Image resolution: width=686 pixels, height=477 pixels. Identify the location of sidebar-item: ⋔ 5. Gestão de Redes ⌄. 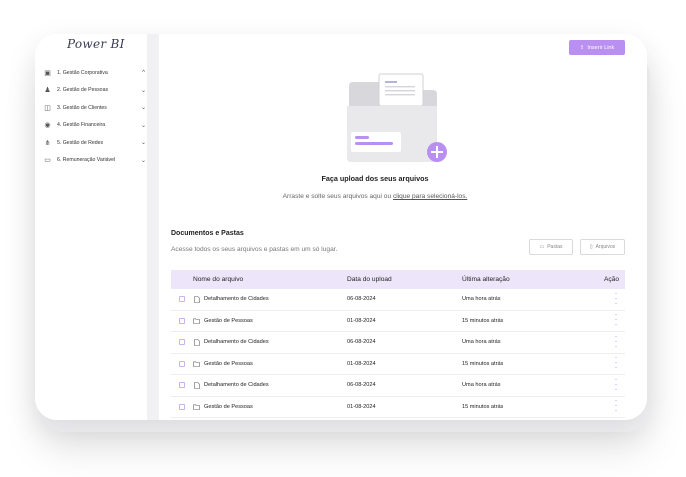
(95, 143).